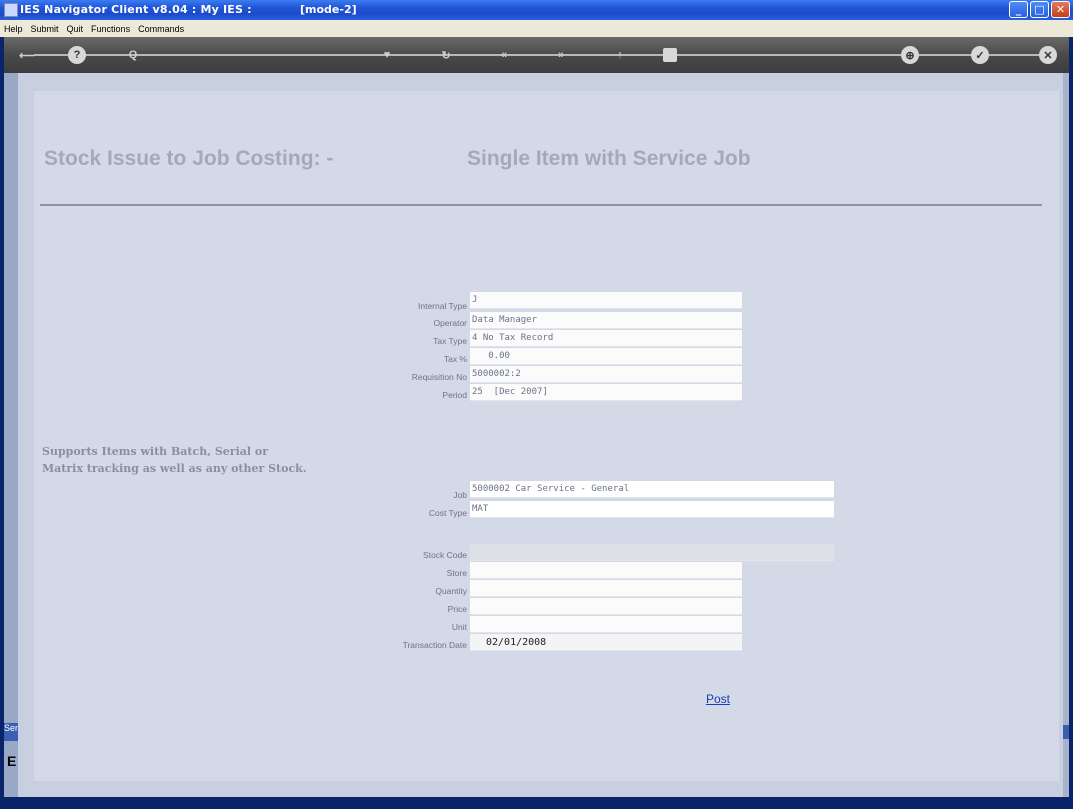  What do you see at coordinates (460, 495) in the screenshot?
I see `label-job: Job` at bounding box center [460, 495].